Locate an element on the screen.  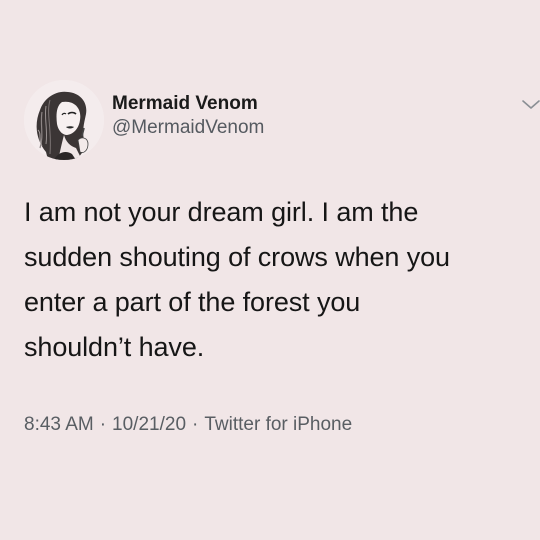
tweet-text-line: shouldn’t have. is located at coordinates (114, 347).